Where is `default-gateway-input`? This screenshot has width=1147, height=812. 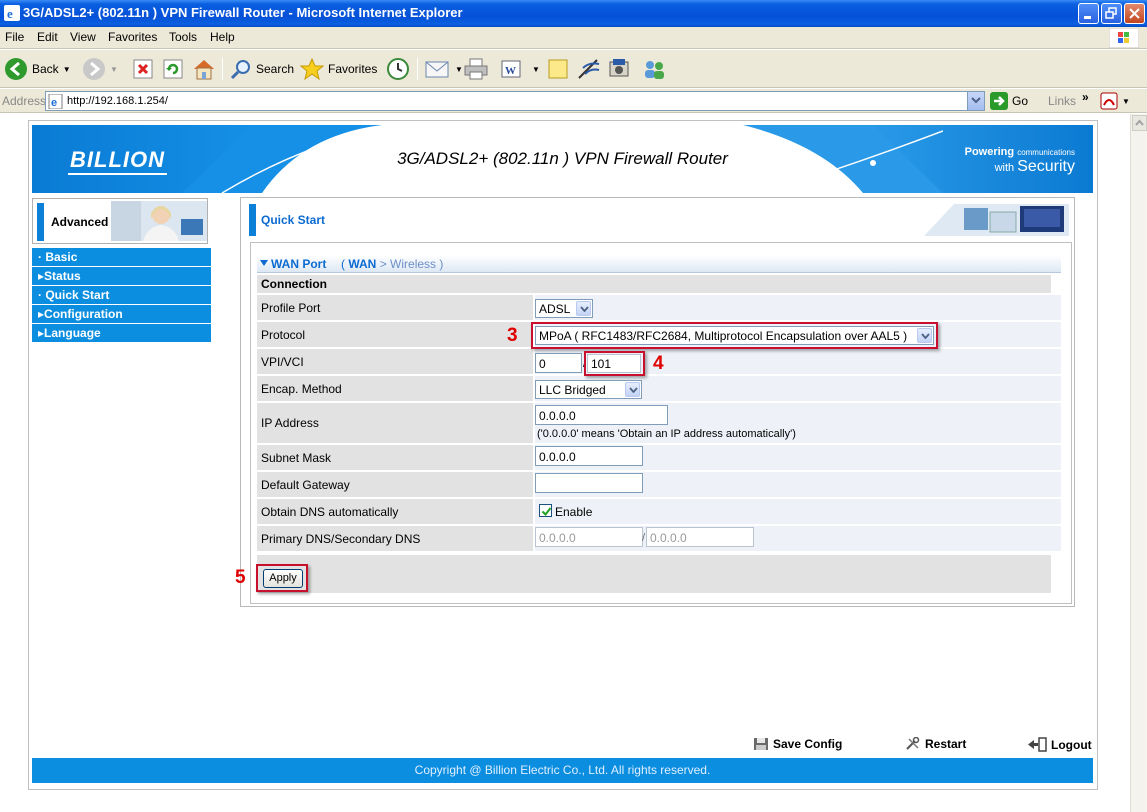
default-gateway-input is located at coordinates (589, 483).